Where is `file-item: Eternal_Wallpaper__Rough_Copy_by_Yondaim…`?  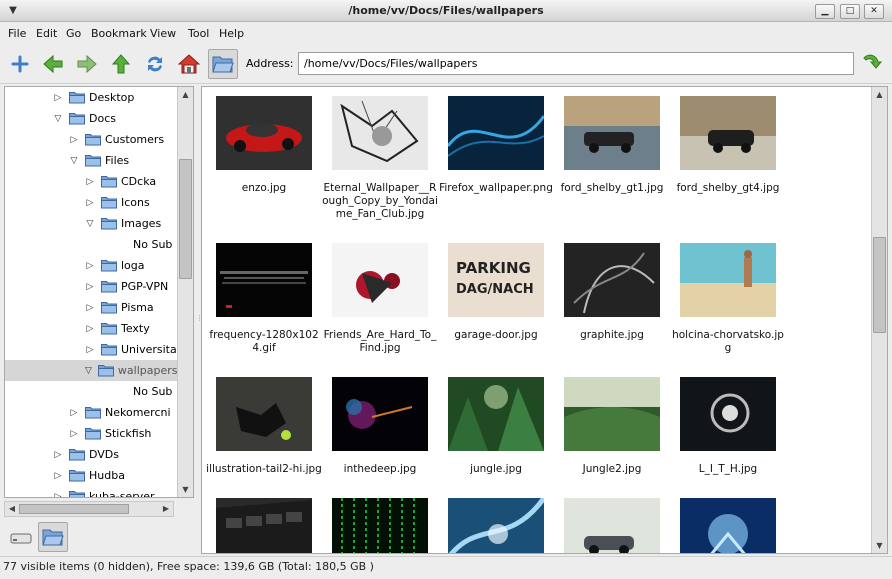 file-item: Eternal_Wallpaper__Rough_Copy_by_Yondaim… is located at coordinates (380, 158).